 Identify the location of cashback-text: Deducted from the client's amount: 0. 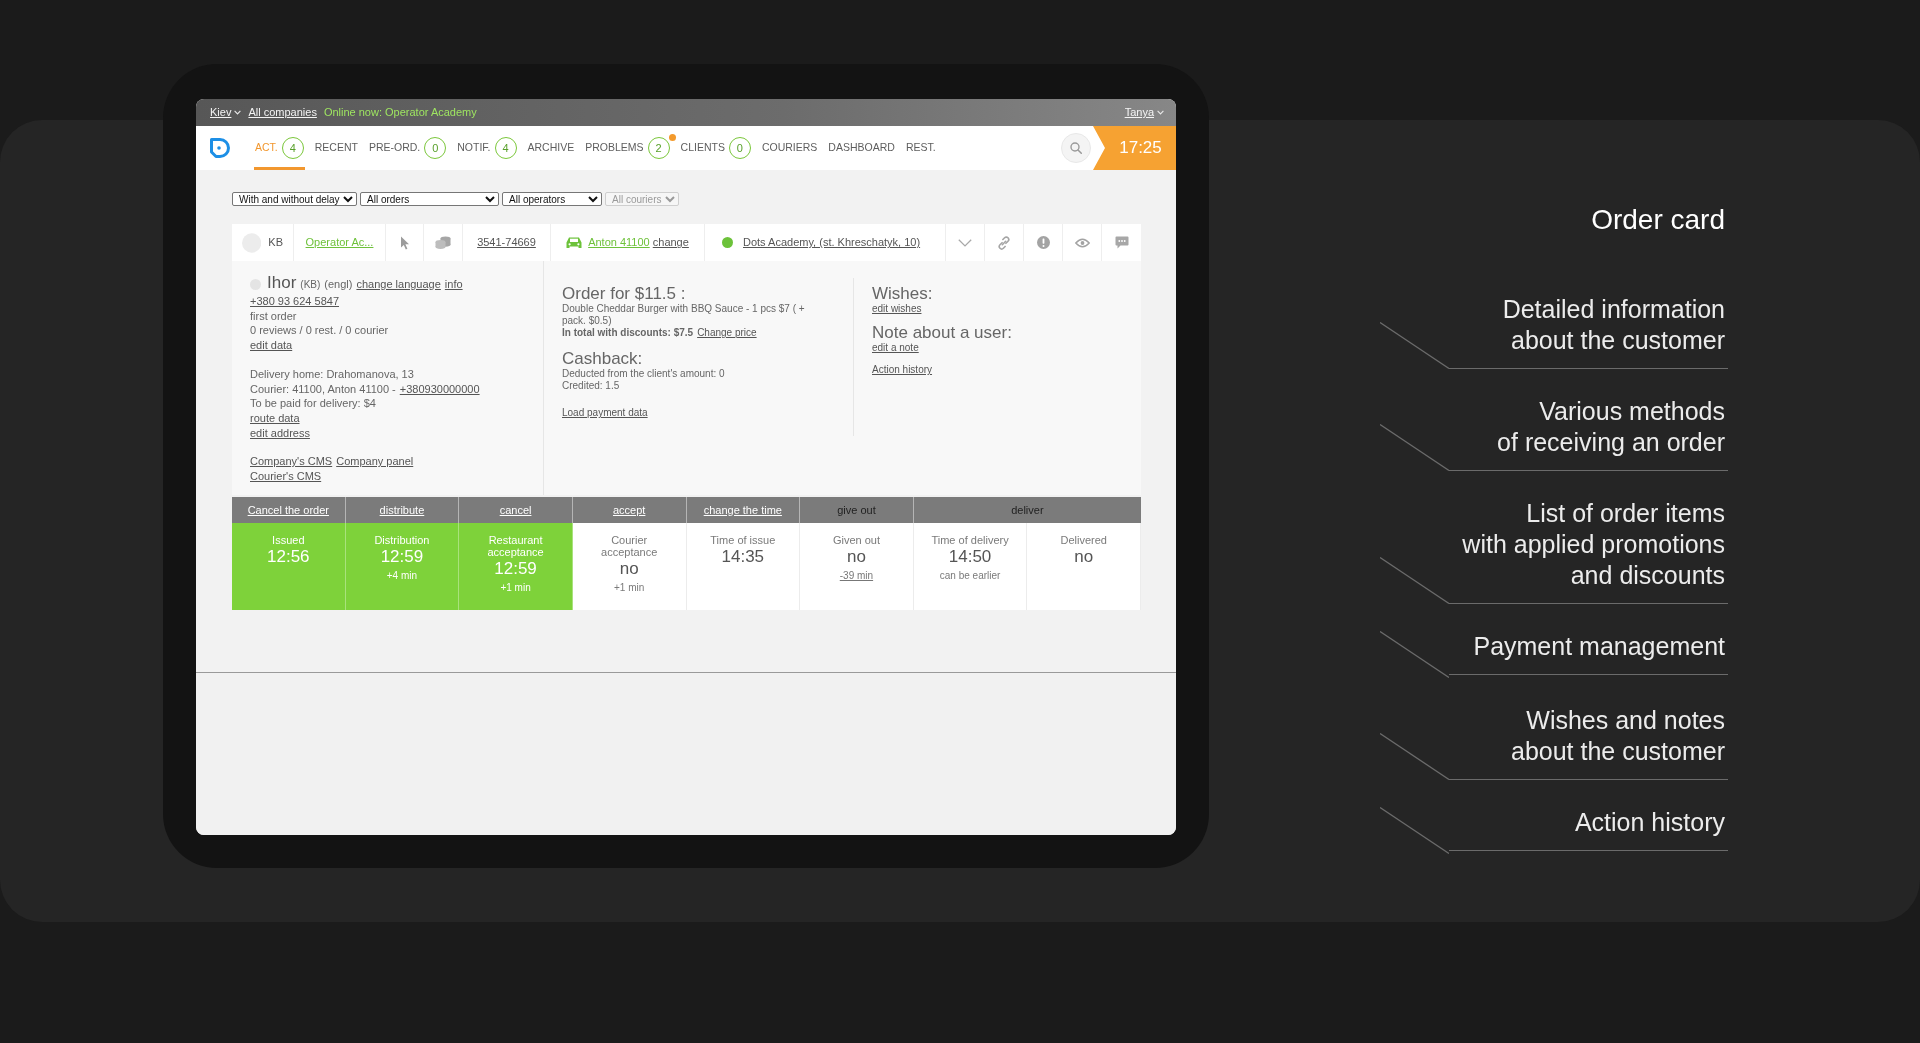
(644, 374).